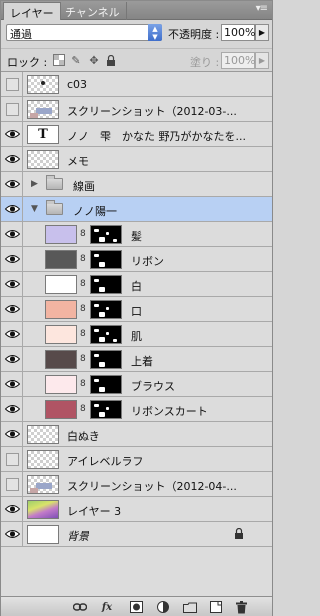  I want to click on disclosure-collapsed-icon: ▶, so click(34, 184).